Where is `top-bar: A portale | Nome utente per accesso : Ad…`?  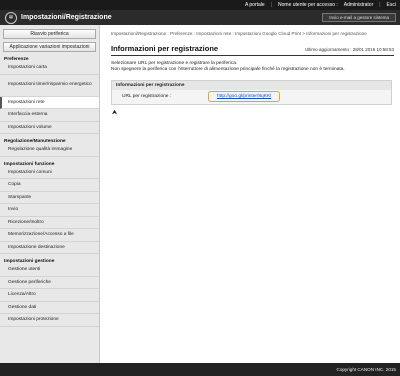
top-bar: A portale | Nome utente per accesso : Ad… is located at coordinates (200, 5).